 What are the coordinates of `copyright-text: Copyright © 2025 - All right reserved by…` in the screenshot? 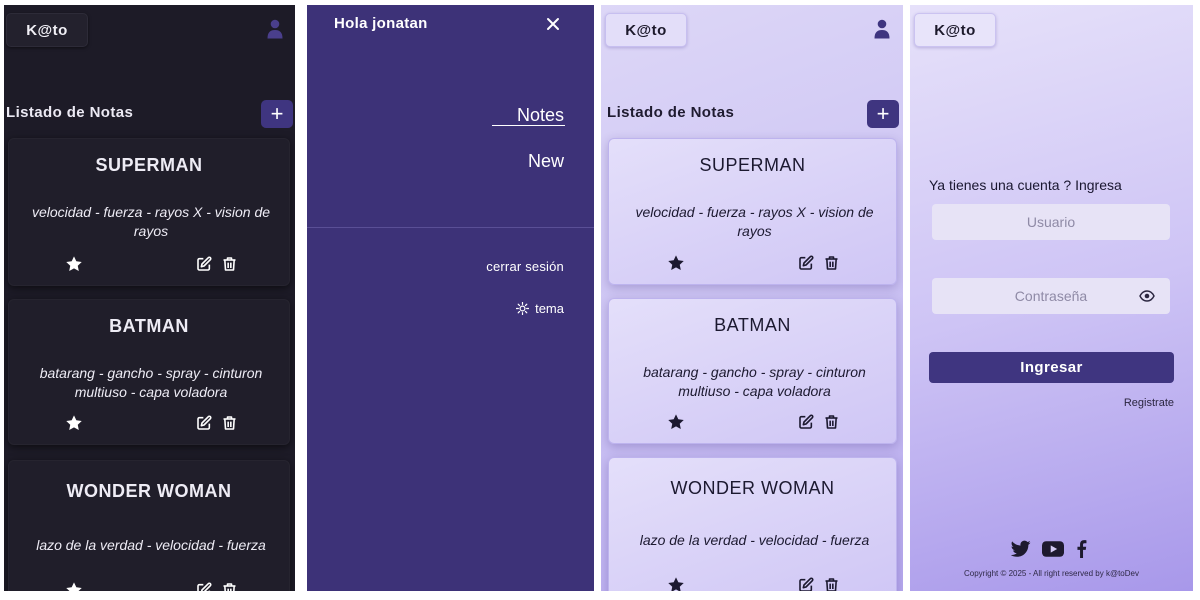 It's located at (1051, 573).